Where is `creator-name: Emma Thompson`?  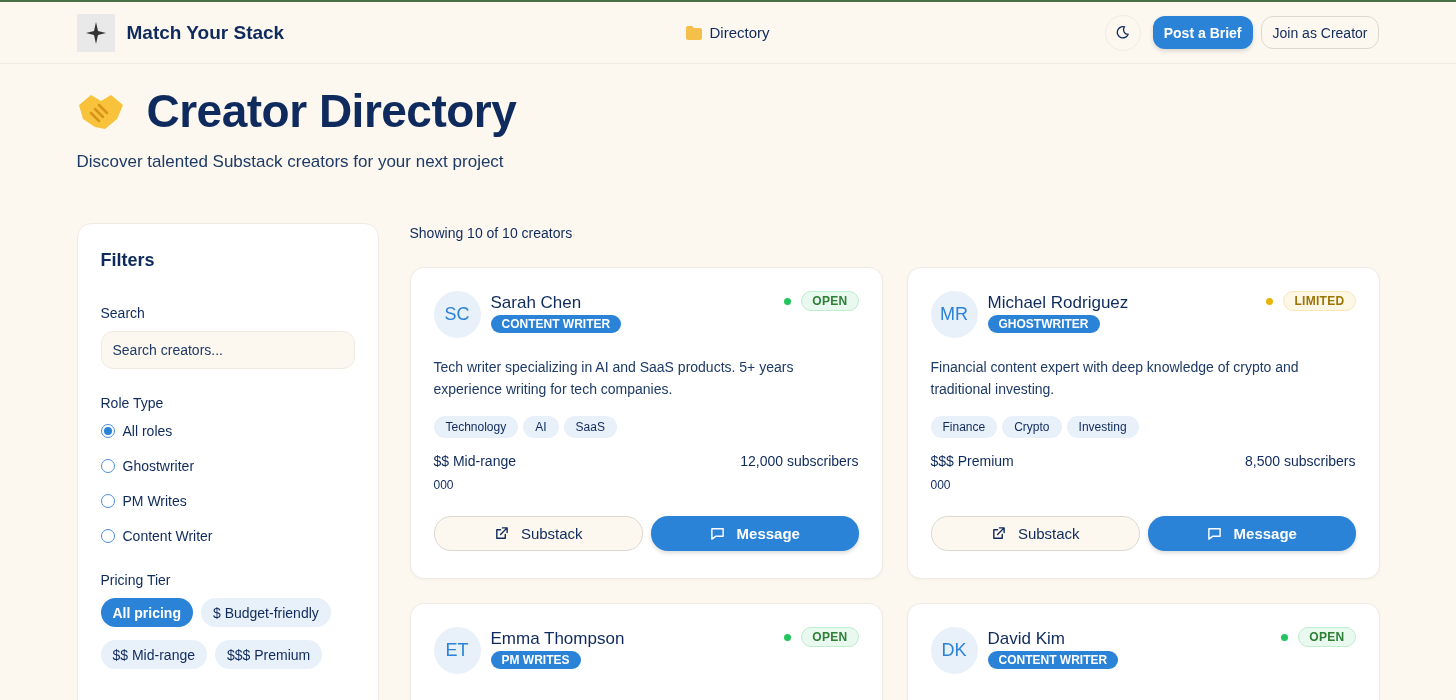
creator-name: Emma Thompson is located at coordinates (557, 639).